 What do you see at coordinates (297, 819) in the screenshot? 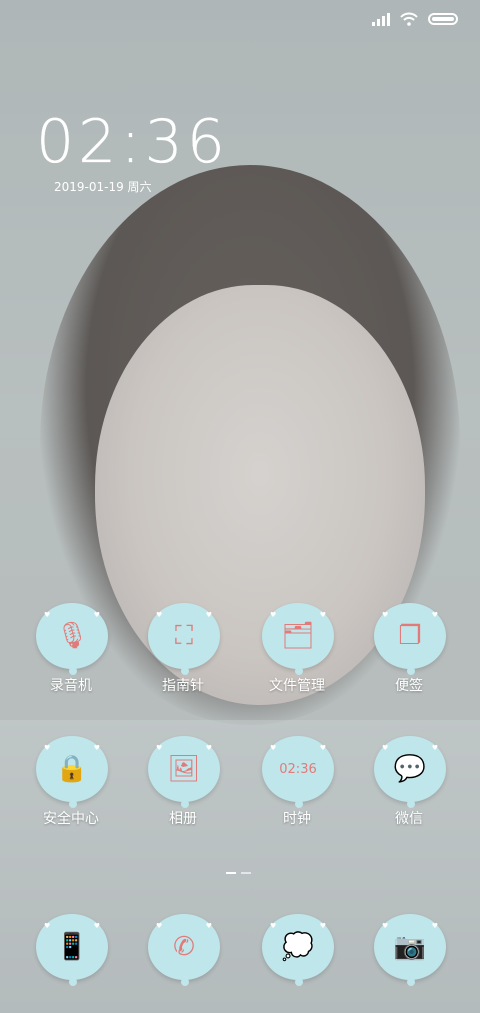
I see `app-label: 时钟` at bounding box center [297, 819].